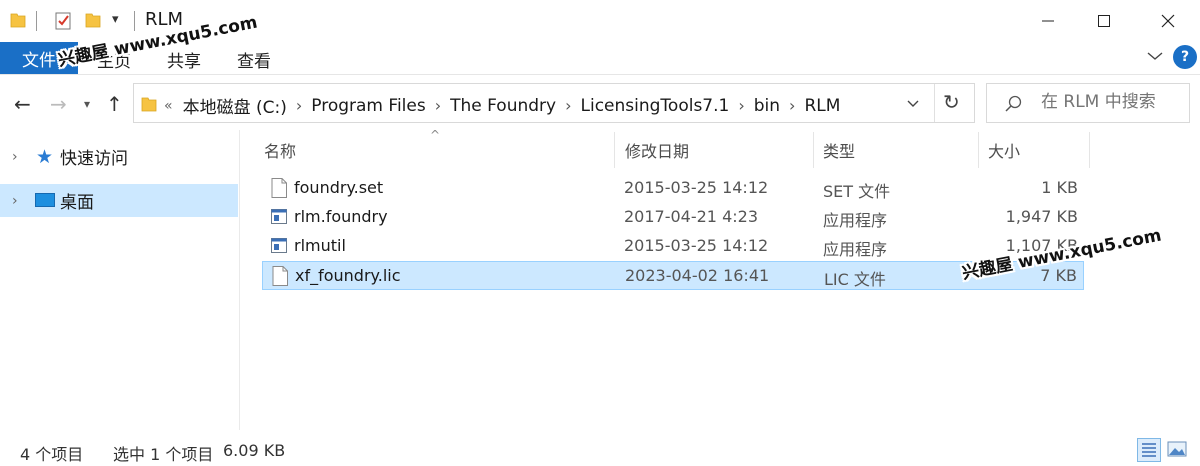  Describe the element at coordinates (857, 191) in the screenshot. I see `file-type: SET 文件` at that location.